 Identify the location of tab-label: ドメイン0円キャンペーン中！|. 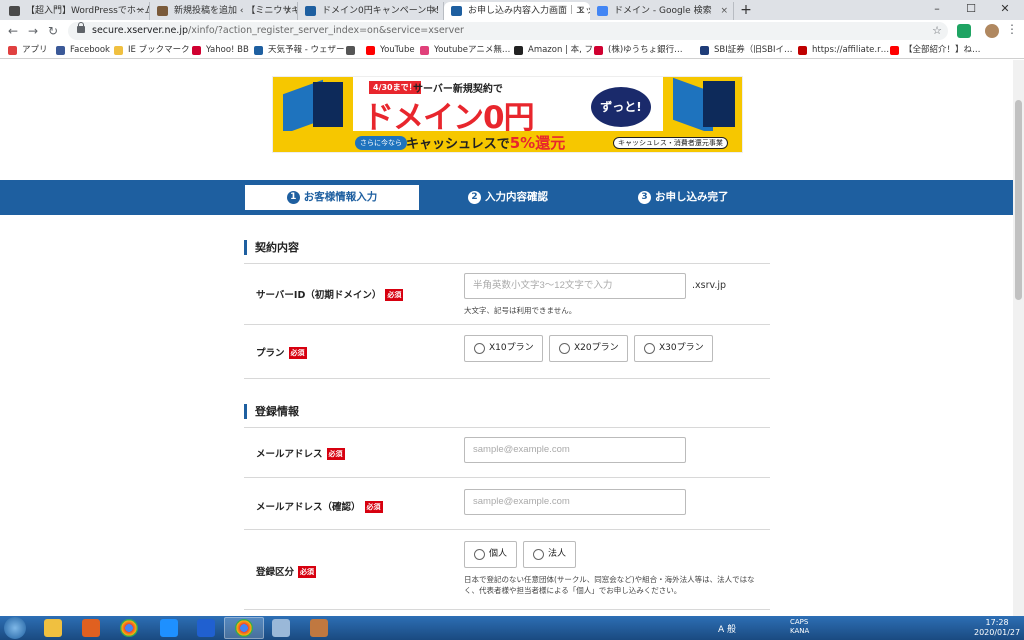
(383, 11).